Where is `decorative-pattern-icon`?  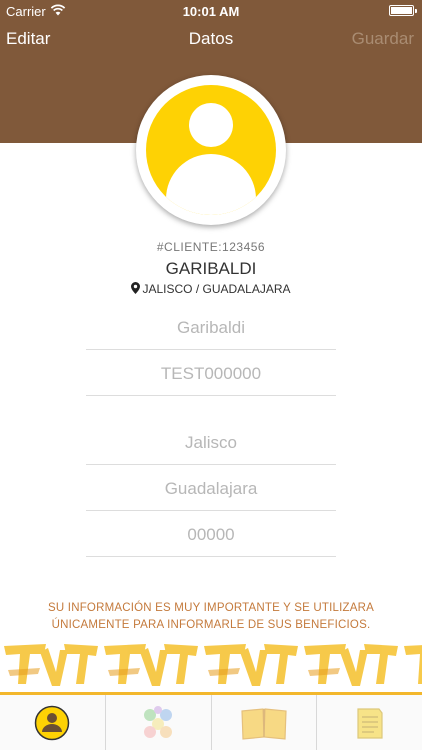 decorative-pattern-icon is located at coordinates (213, 665).